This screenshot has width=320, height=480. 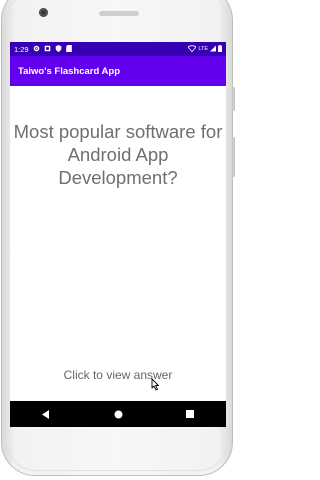 I want to click on settings-icon, so click(x=36, y=49).